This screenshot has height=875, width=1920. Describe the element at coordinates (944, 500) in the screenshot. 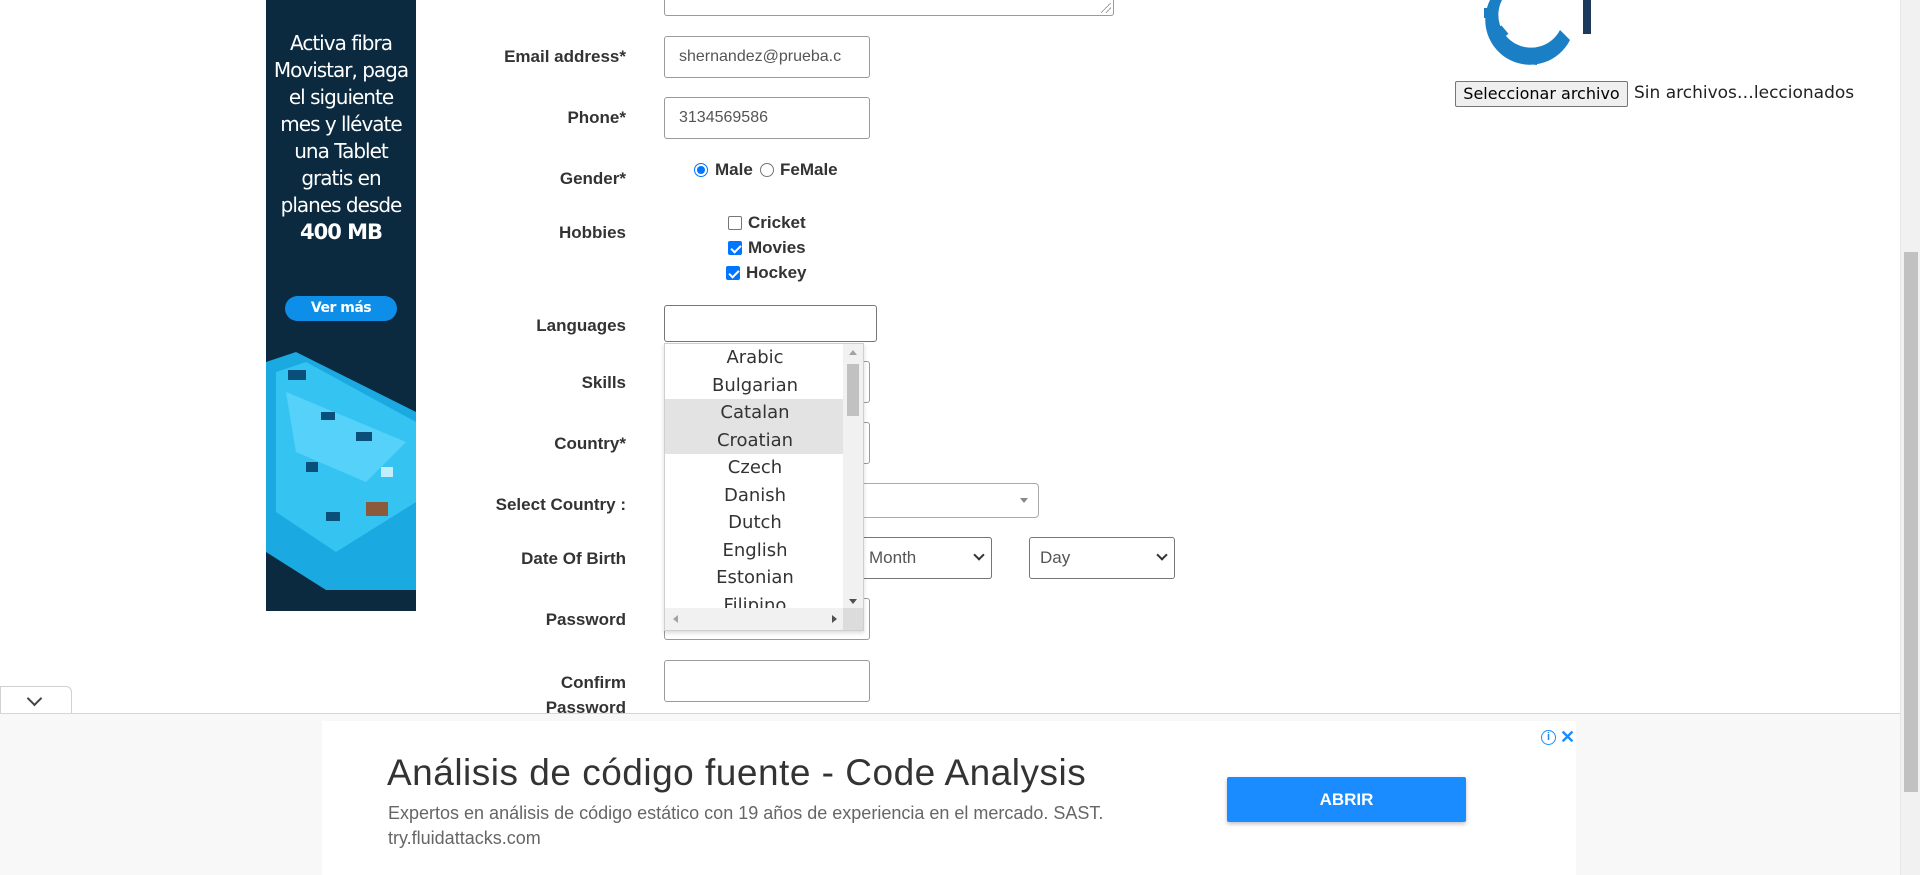

I see `select-country-dropdown` at that location.